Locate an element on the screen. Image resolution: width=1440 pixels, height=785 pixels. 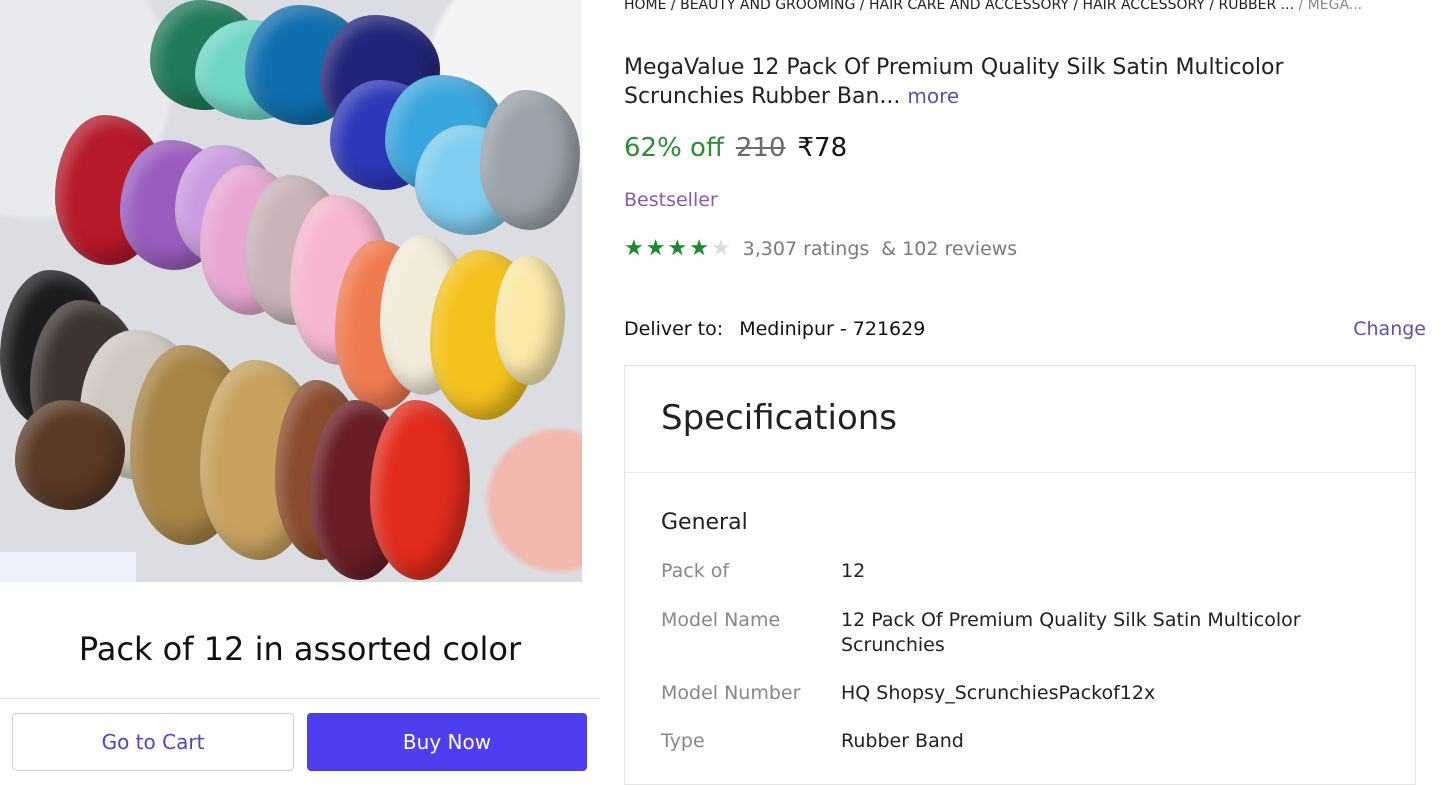
spec-key: Model Name is located at coordinates (721, 620).